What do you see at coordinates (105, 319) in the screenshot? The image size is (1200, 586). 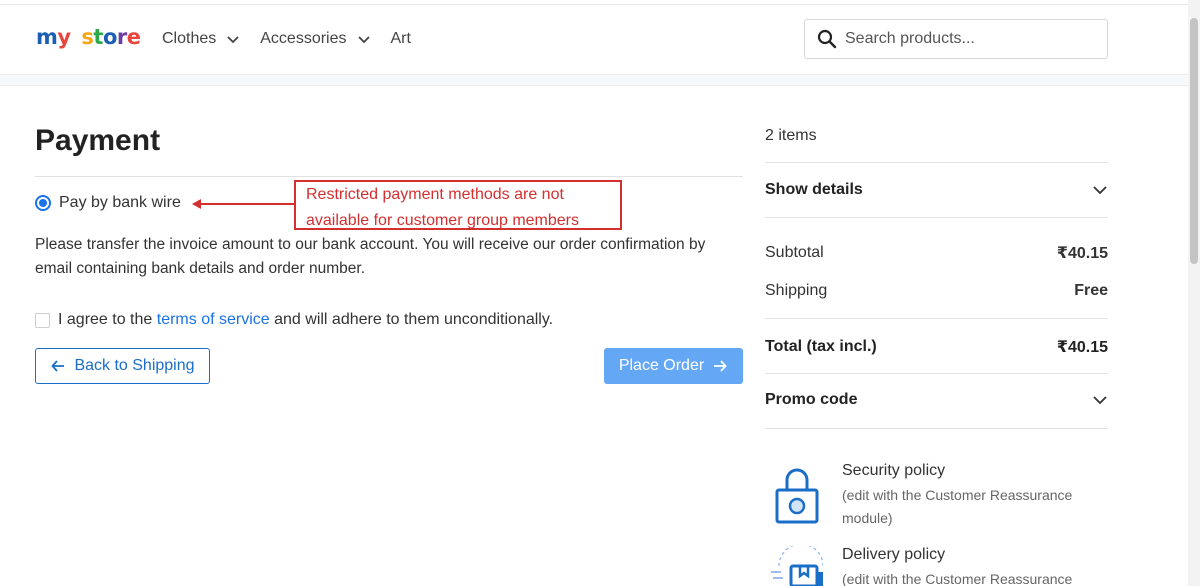 I see `agree-prefix: I agree to the` at bounding box center [105, 319].